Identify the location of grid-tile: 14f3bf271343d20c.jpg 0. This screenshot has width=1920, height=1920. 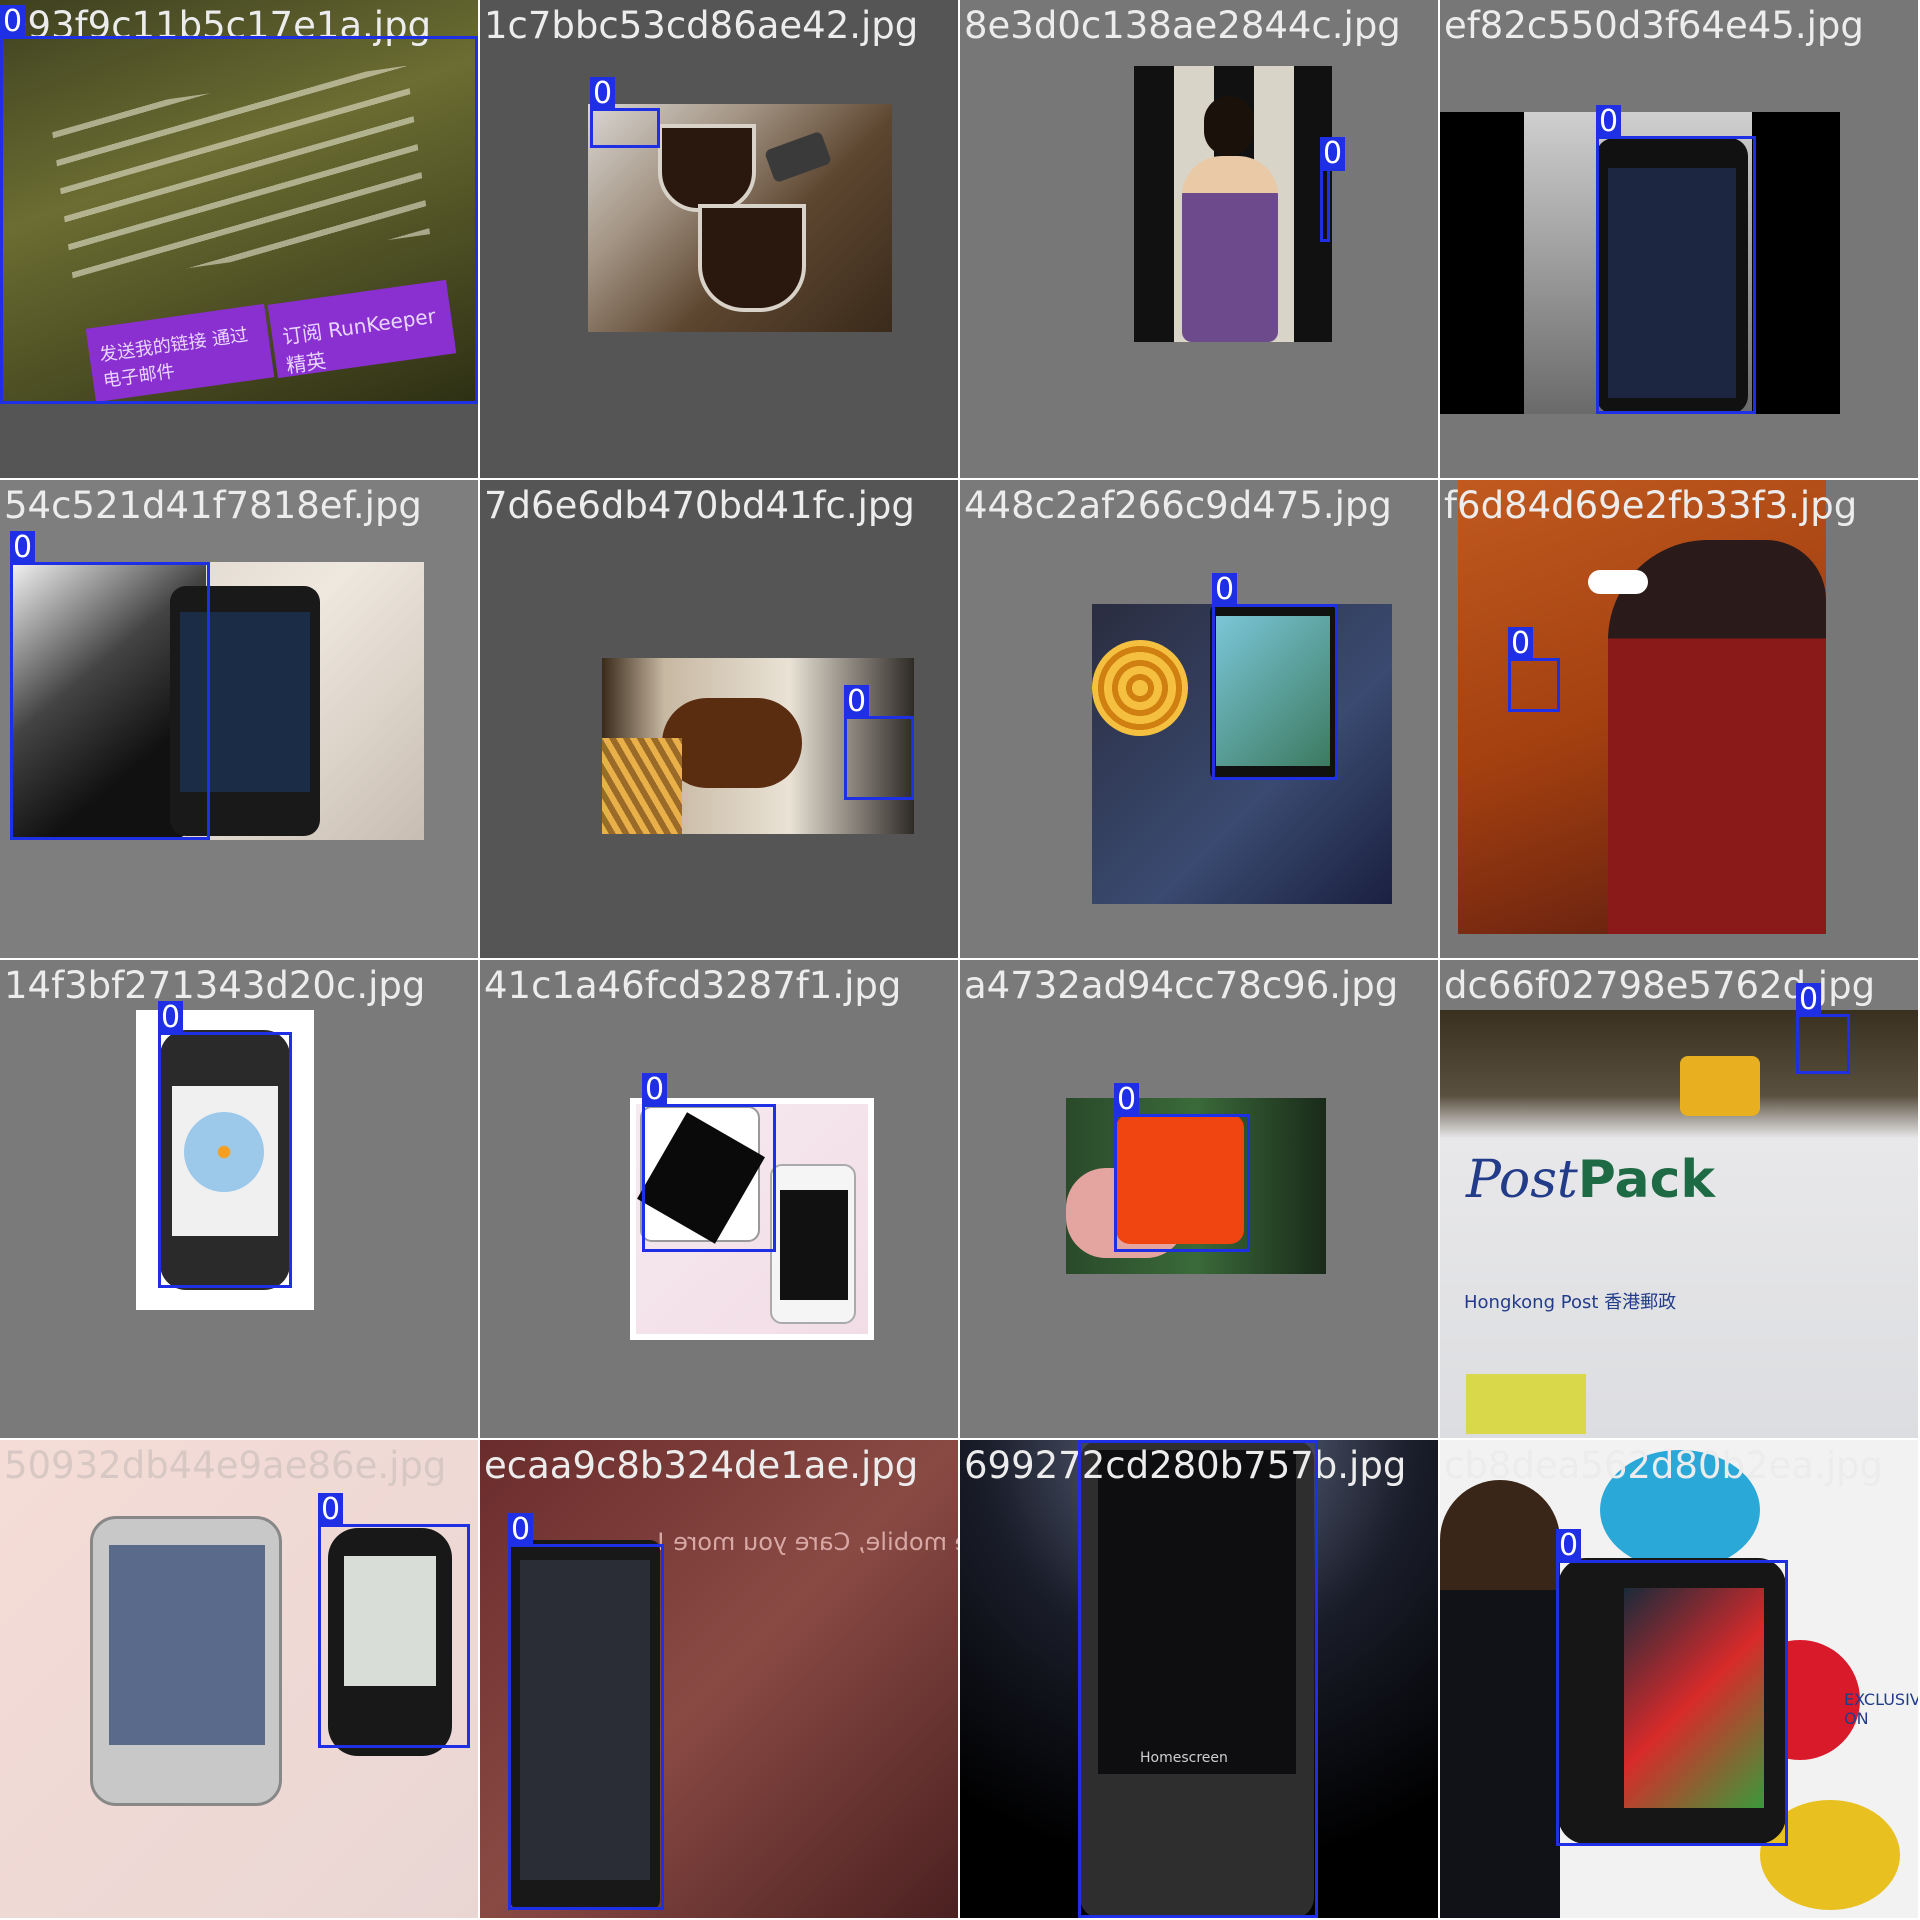
(240, 1200).